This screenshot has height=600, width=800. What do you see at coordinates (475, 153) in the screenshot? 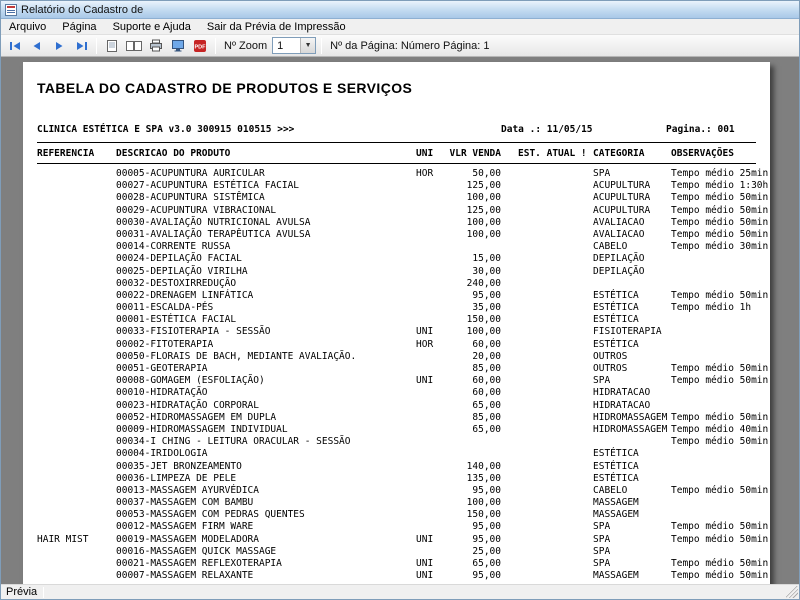
I see `column-header-vlr-venda: VLR VENDA` at bounding box center [475, 153].